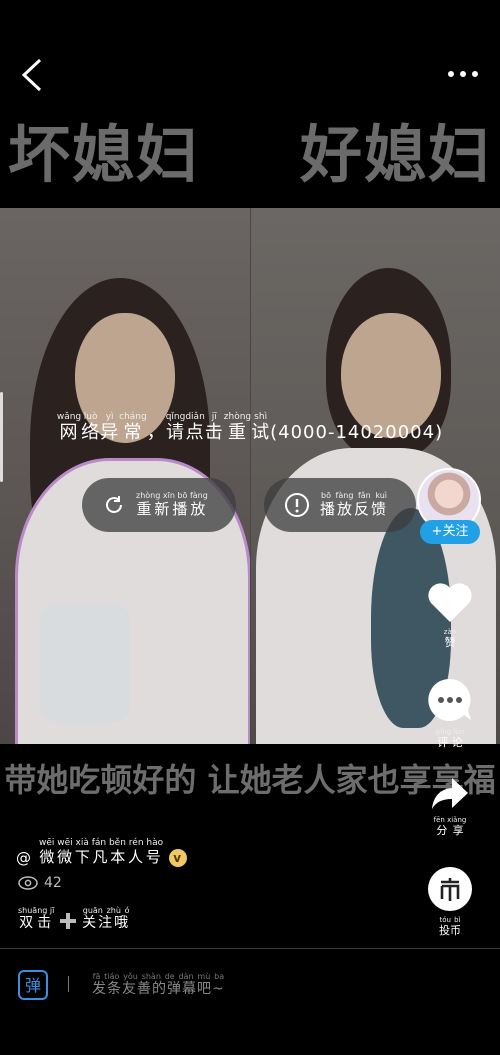  I want to click on danmu-icon: 弹, so click(33, 985).